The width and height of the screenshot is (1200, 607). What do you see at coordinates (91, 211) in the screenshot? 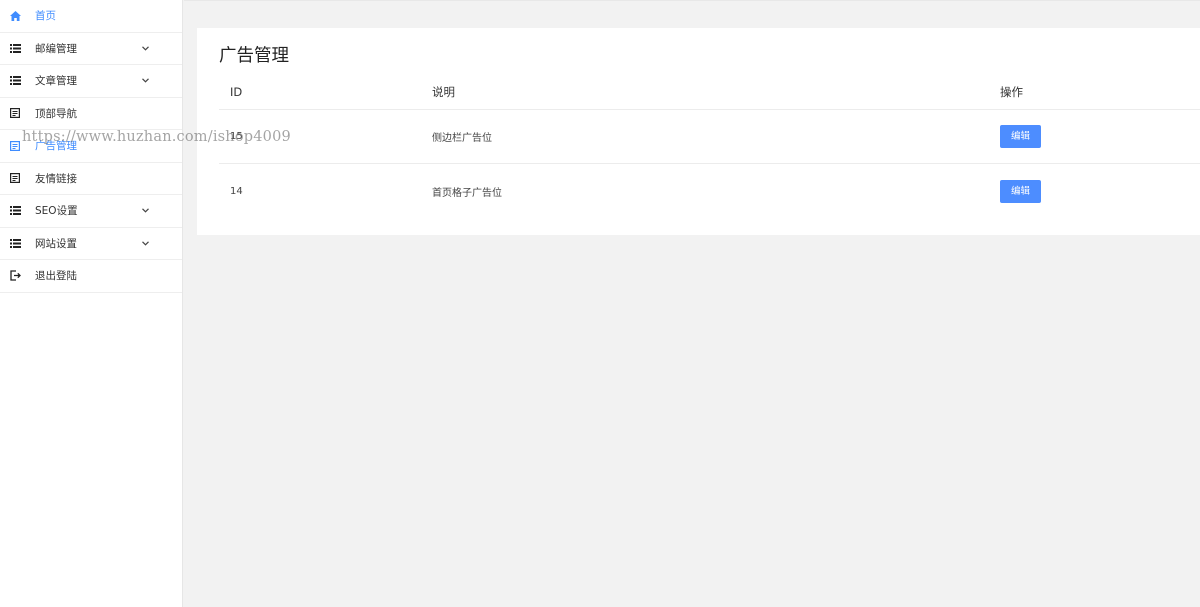
I see `sidebar-item-seo: SEO设置` at bounding box center [91, 211].